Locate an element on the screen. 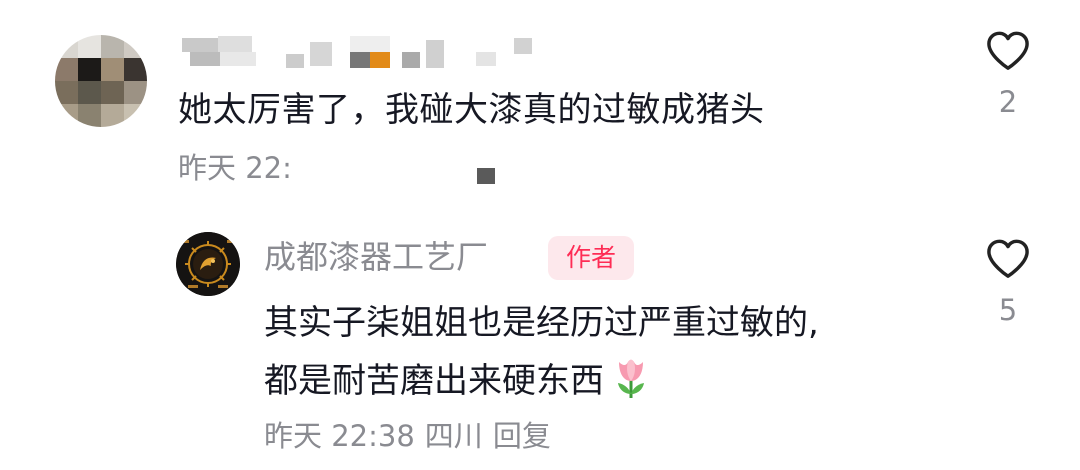  commenter-name-pixelated is located at coordinates (362, 54).